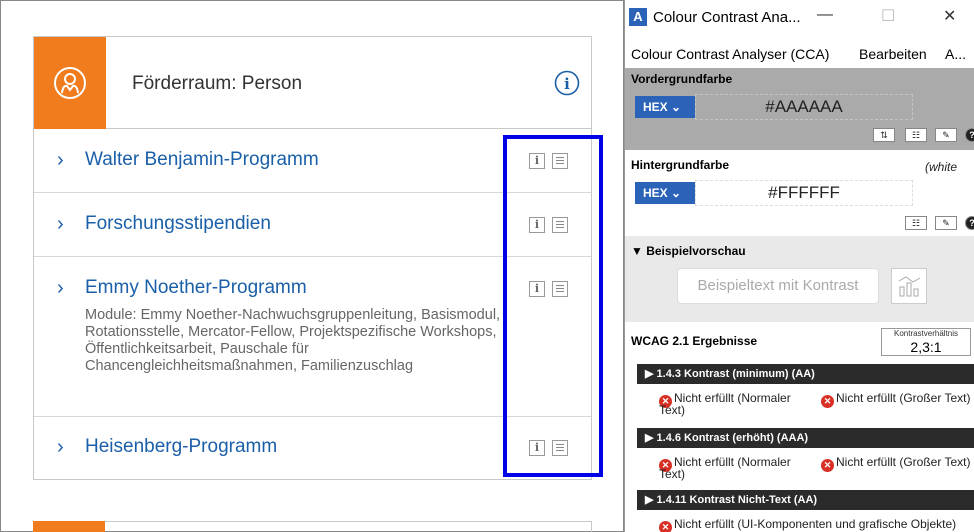  What do you see at coordinates (202, 160) in the screenshot?
I see `item-title-link: Walter Benjamin-Programm` at bounding box center [202, 160].